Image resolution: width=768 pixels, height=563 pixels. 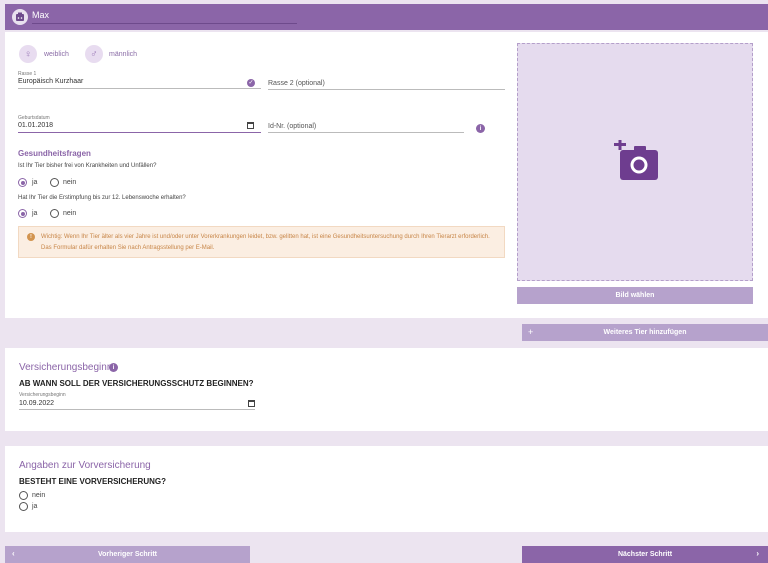 I want to click on prior-insurance-radio-yes, so click(x=23, y=506).